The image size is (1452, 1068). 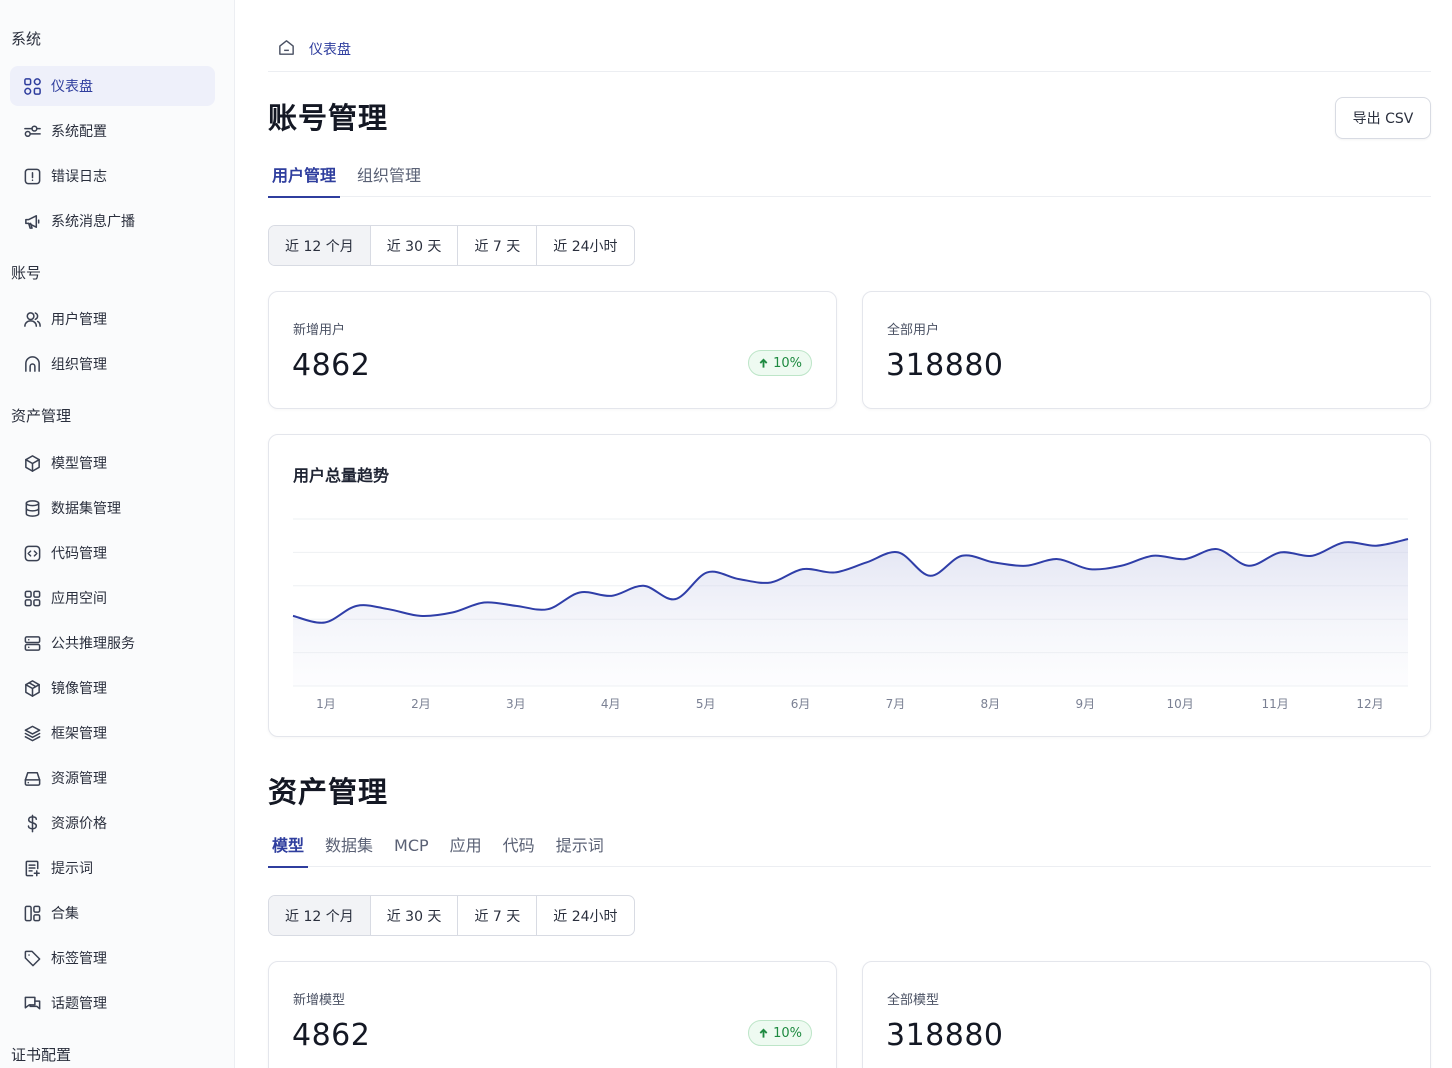 What do you see at coordinates (112, 868) in the screenshot?
I see `sidebar-item-prompts: 提示词` at bounding box center [112, 868].